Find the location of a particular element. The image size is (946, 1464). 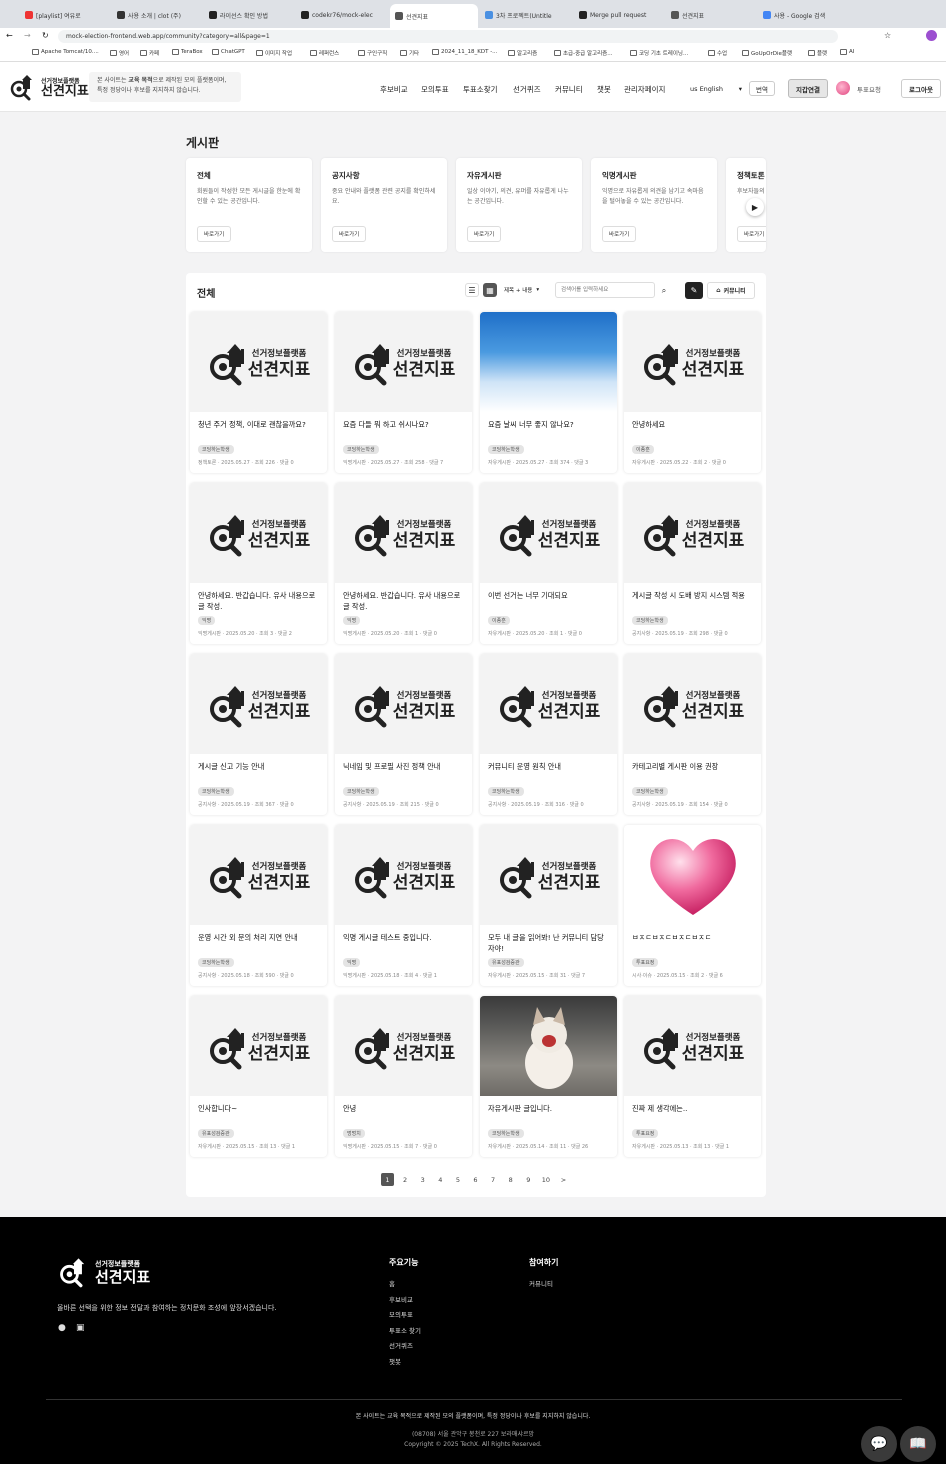

nav-chatbot: 챗봇 is located at coordinates (604, 89).